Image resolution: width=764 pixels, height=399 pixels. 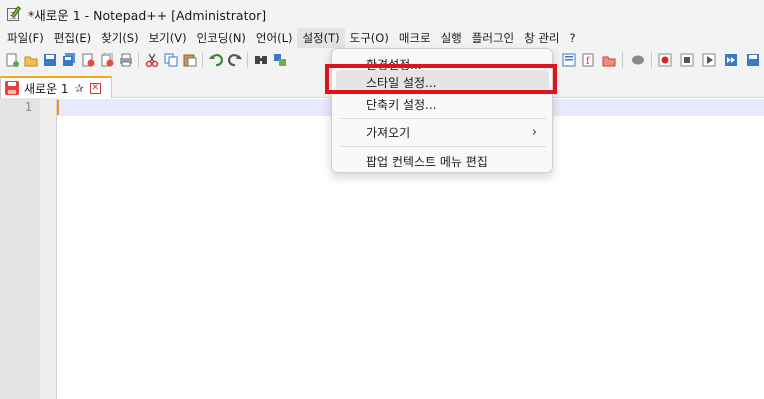 I want to click on pin-icon: ✰, so click(x=79, y=88).